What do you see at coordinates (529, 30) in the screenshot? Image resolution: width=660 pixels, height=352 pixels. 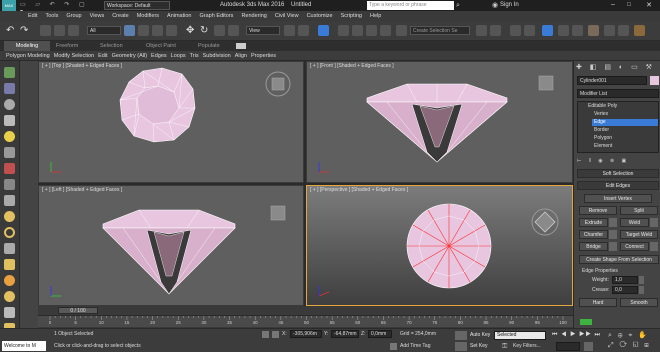 I see `toggle-layer-explorer-icon` at bounding box center [529, 30].